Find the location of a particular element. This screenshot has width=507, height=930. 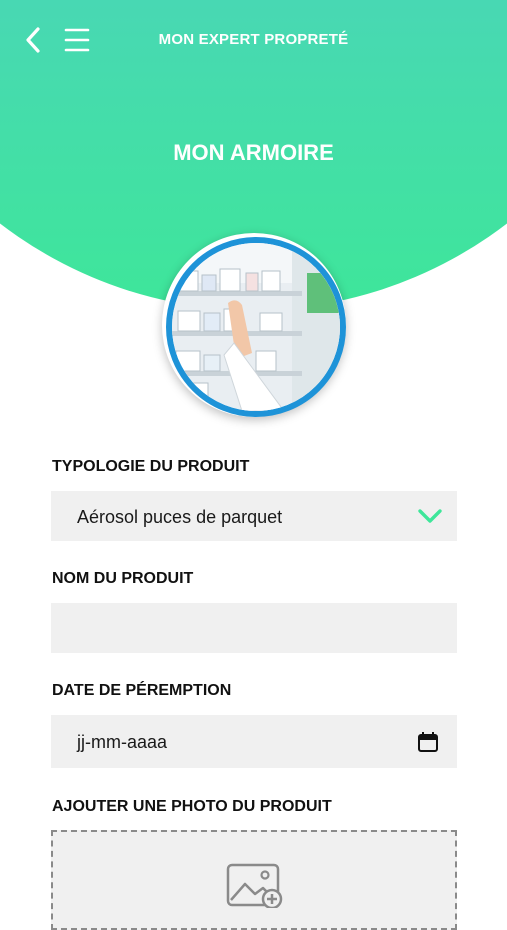

typology-label: TYPOLOGIE DU PRODUIT is located at coordinates (151, 466).